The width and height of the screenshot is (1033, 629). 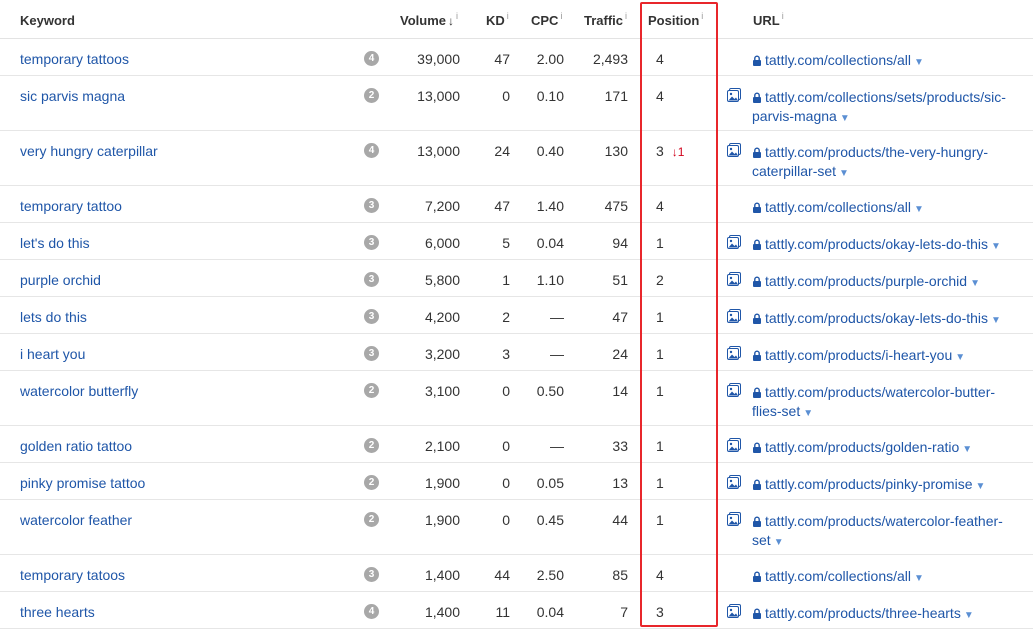 What do you see at coordinates (371, 150) in the screenshot?
I see `serp-count-badge: 4` at bounding box center [371, 150].